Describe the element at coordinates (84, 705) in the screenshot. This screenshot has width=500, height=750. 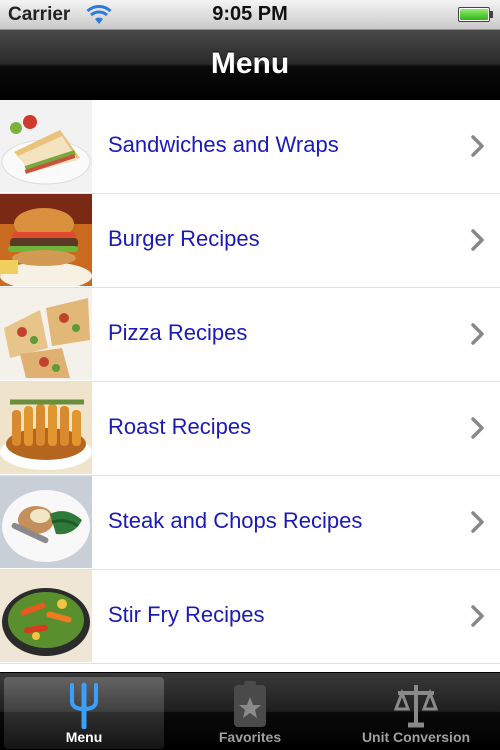
I see `fork-icon` at that location.